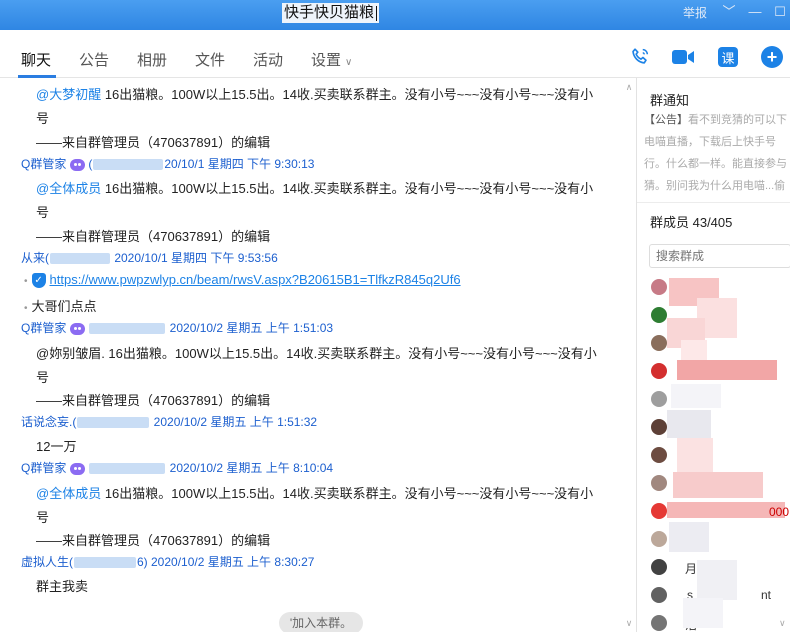 The width and height of the screenshot is (790, 632). Describe the element at coordinates (683, 57) in the screenshot. I see `video-call-icon` at that location.